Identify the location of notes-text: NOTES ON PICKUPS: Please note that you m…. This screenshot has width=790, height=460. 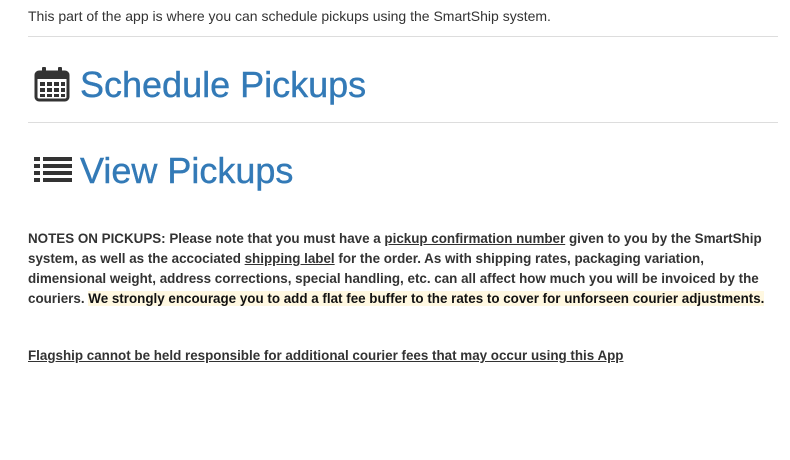
(206, 238).